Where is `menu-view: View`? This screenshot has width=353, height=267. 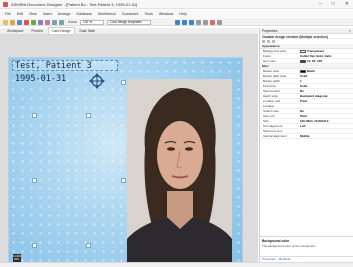
menu-view: View is located at coordinates (33, 14).